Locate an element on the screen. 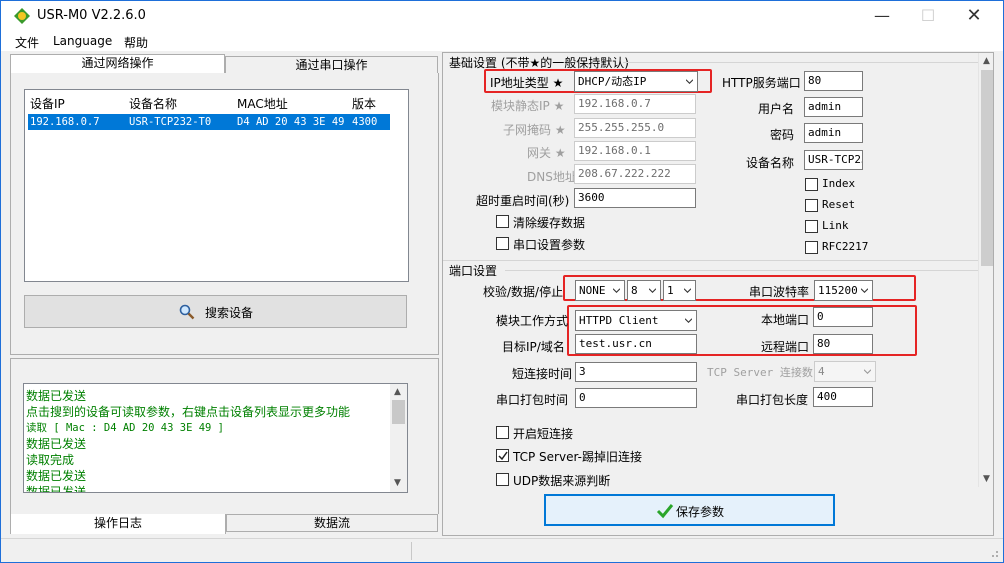  log-line: 读取 [ Mac : D4 AD 20 43 3E 49 ] is located at coordinates (125, 428).